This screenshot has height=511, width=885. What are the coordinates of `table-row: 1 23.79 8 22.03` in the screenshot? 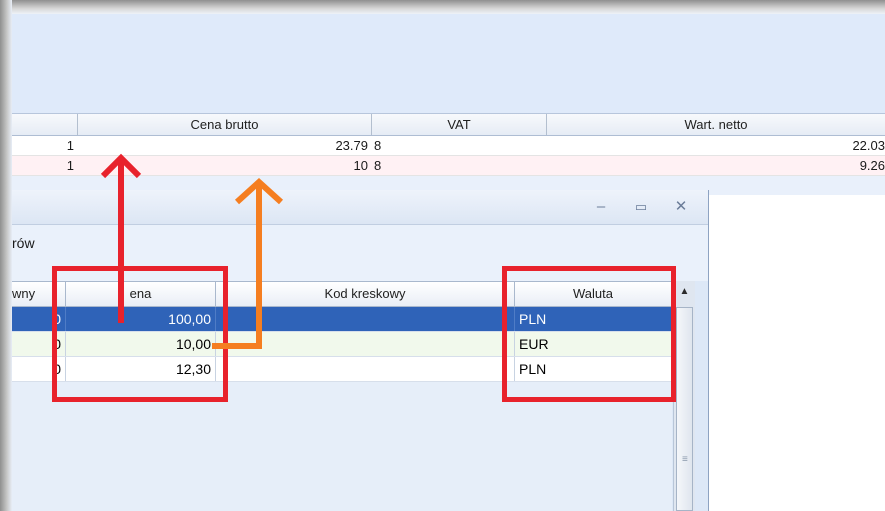 It's located at (448, 146).